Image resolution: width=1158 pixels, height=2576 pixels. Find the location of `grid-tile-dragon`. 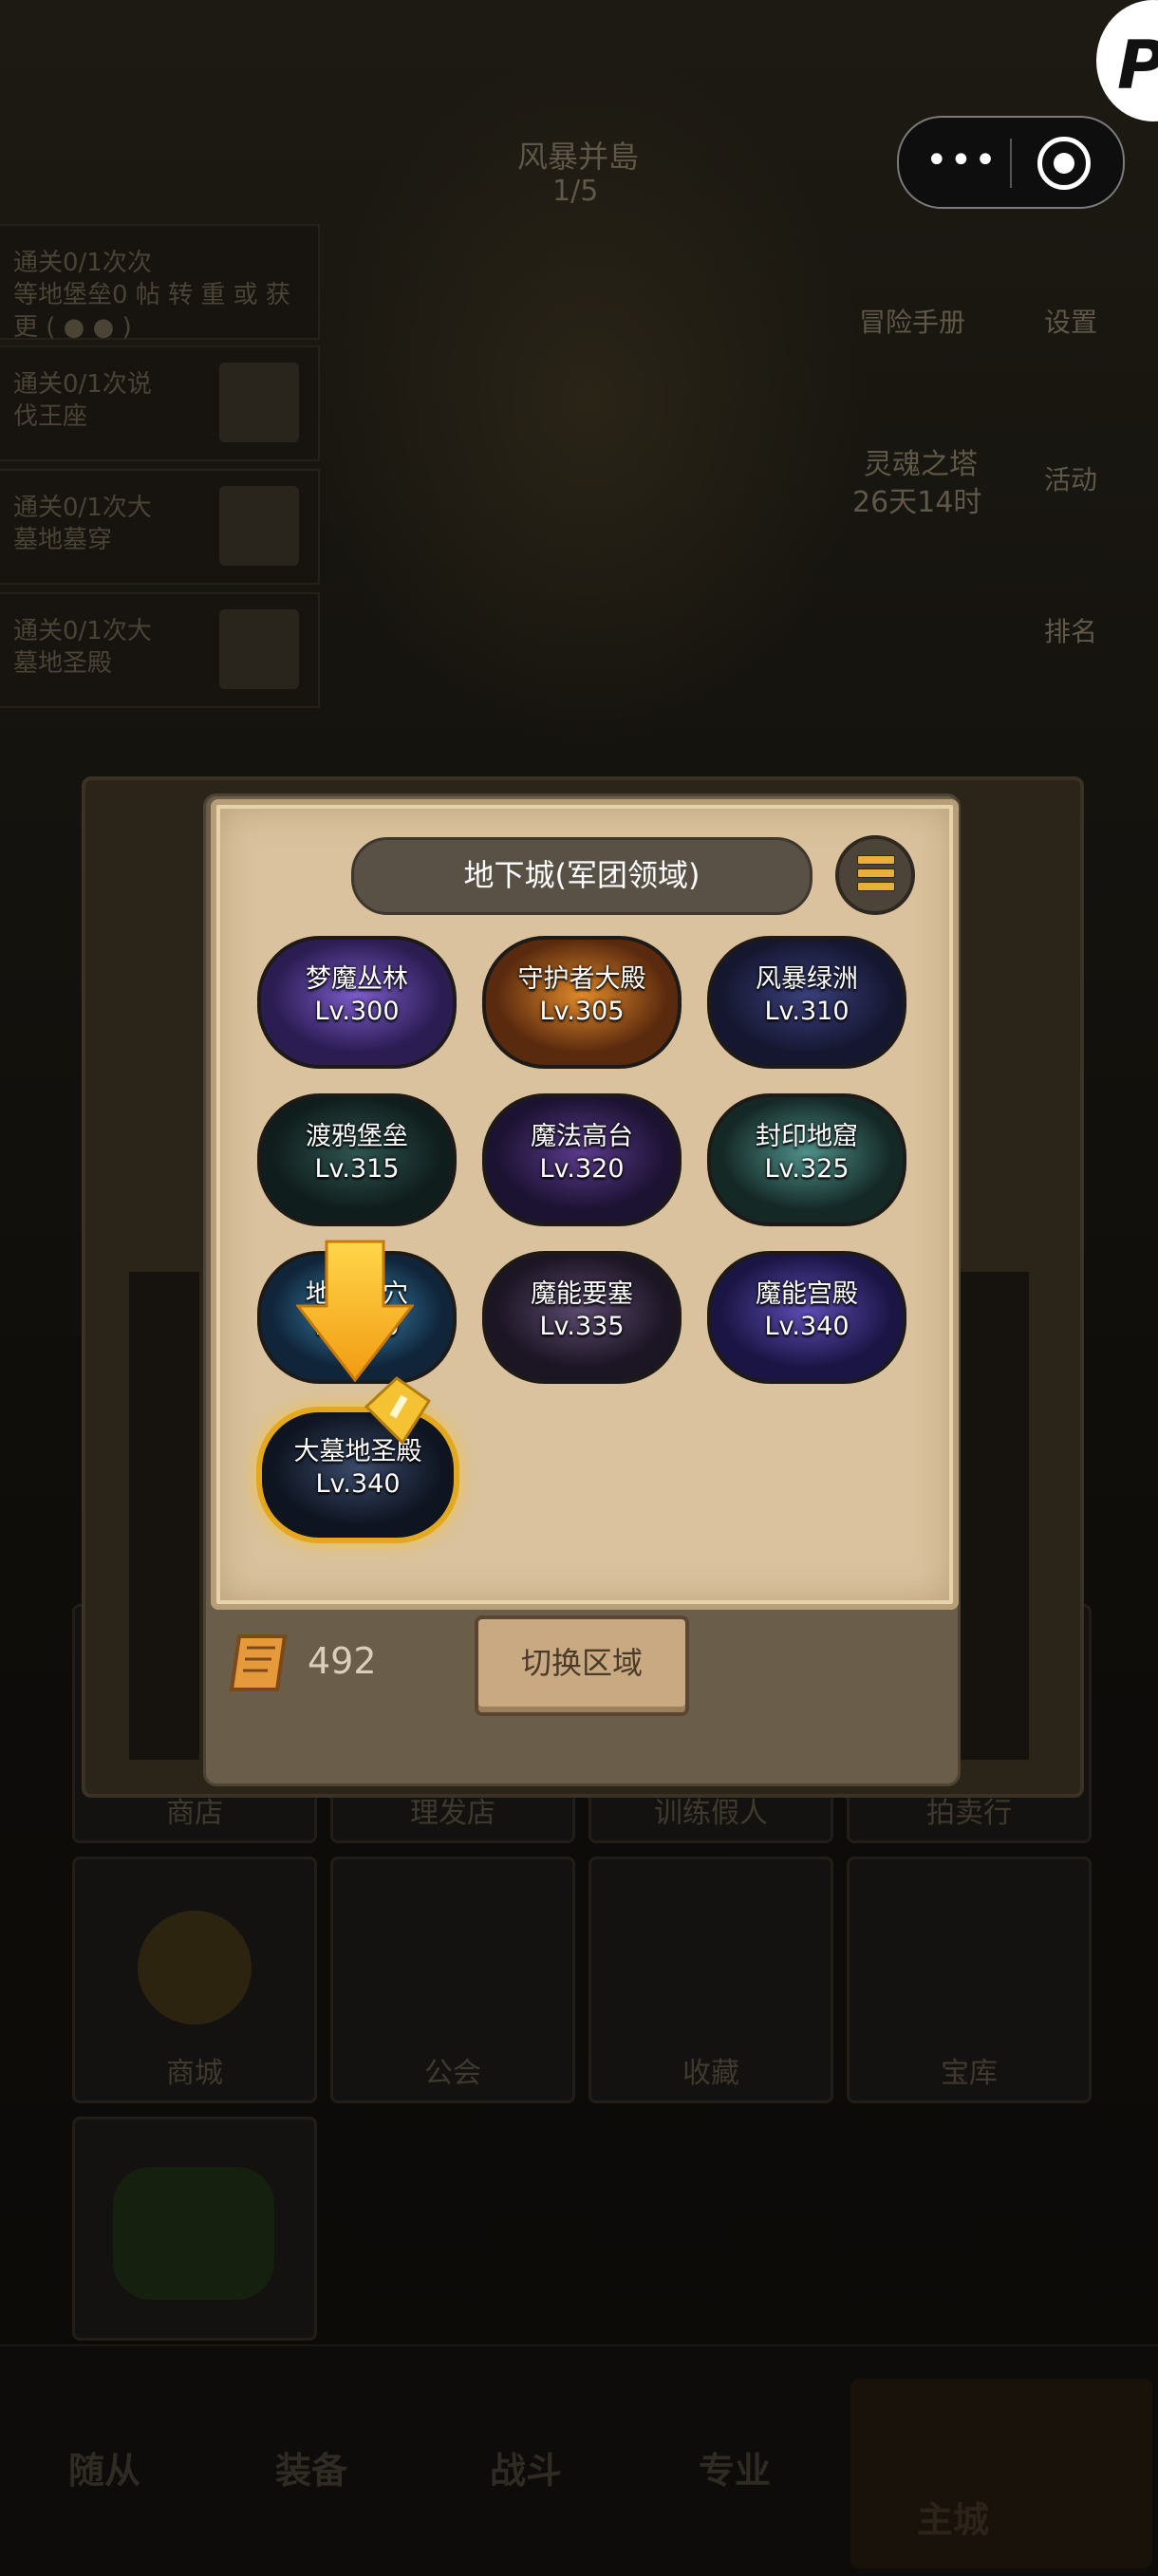

grid-tile-dragon is located at coordinates (194, 2229).